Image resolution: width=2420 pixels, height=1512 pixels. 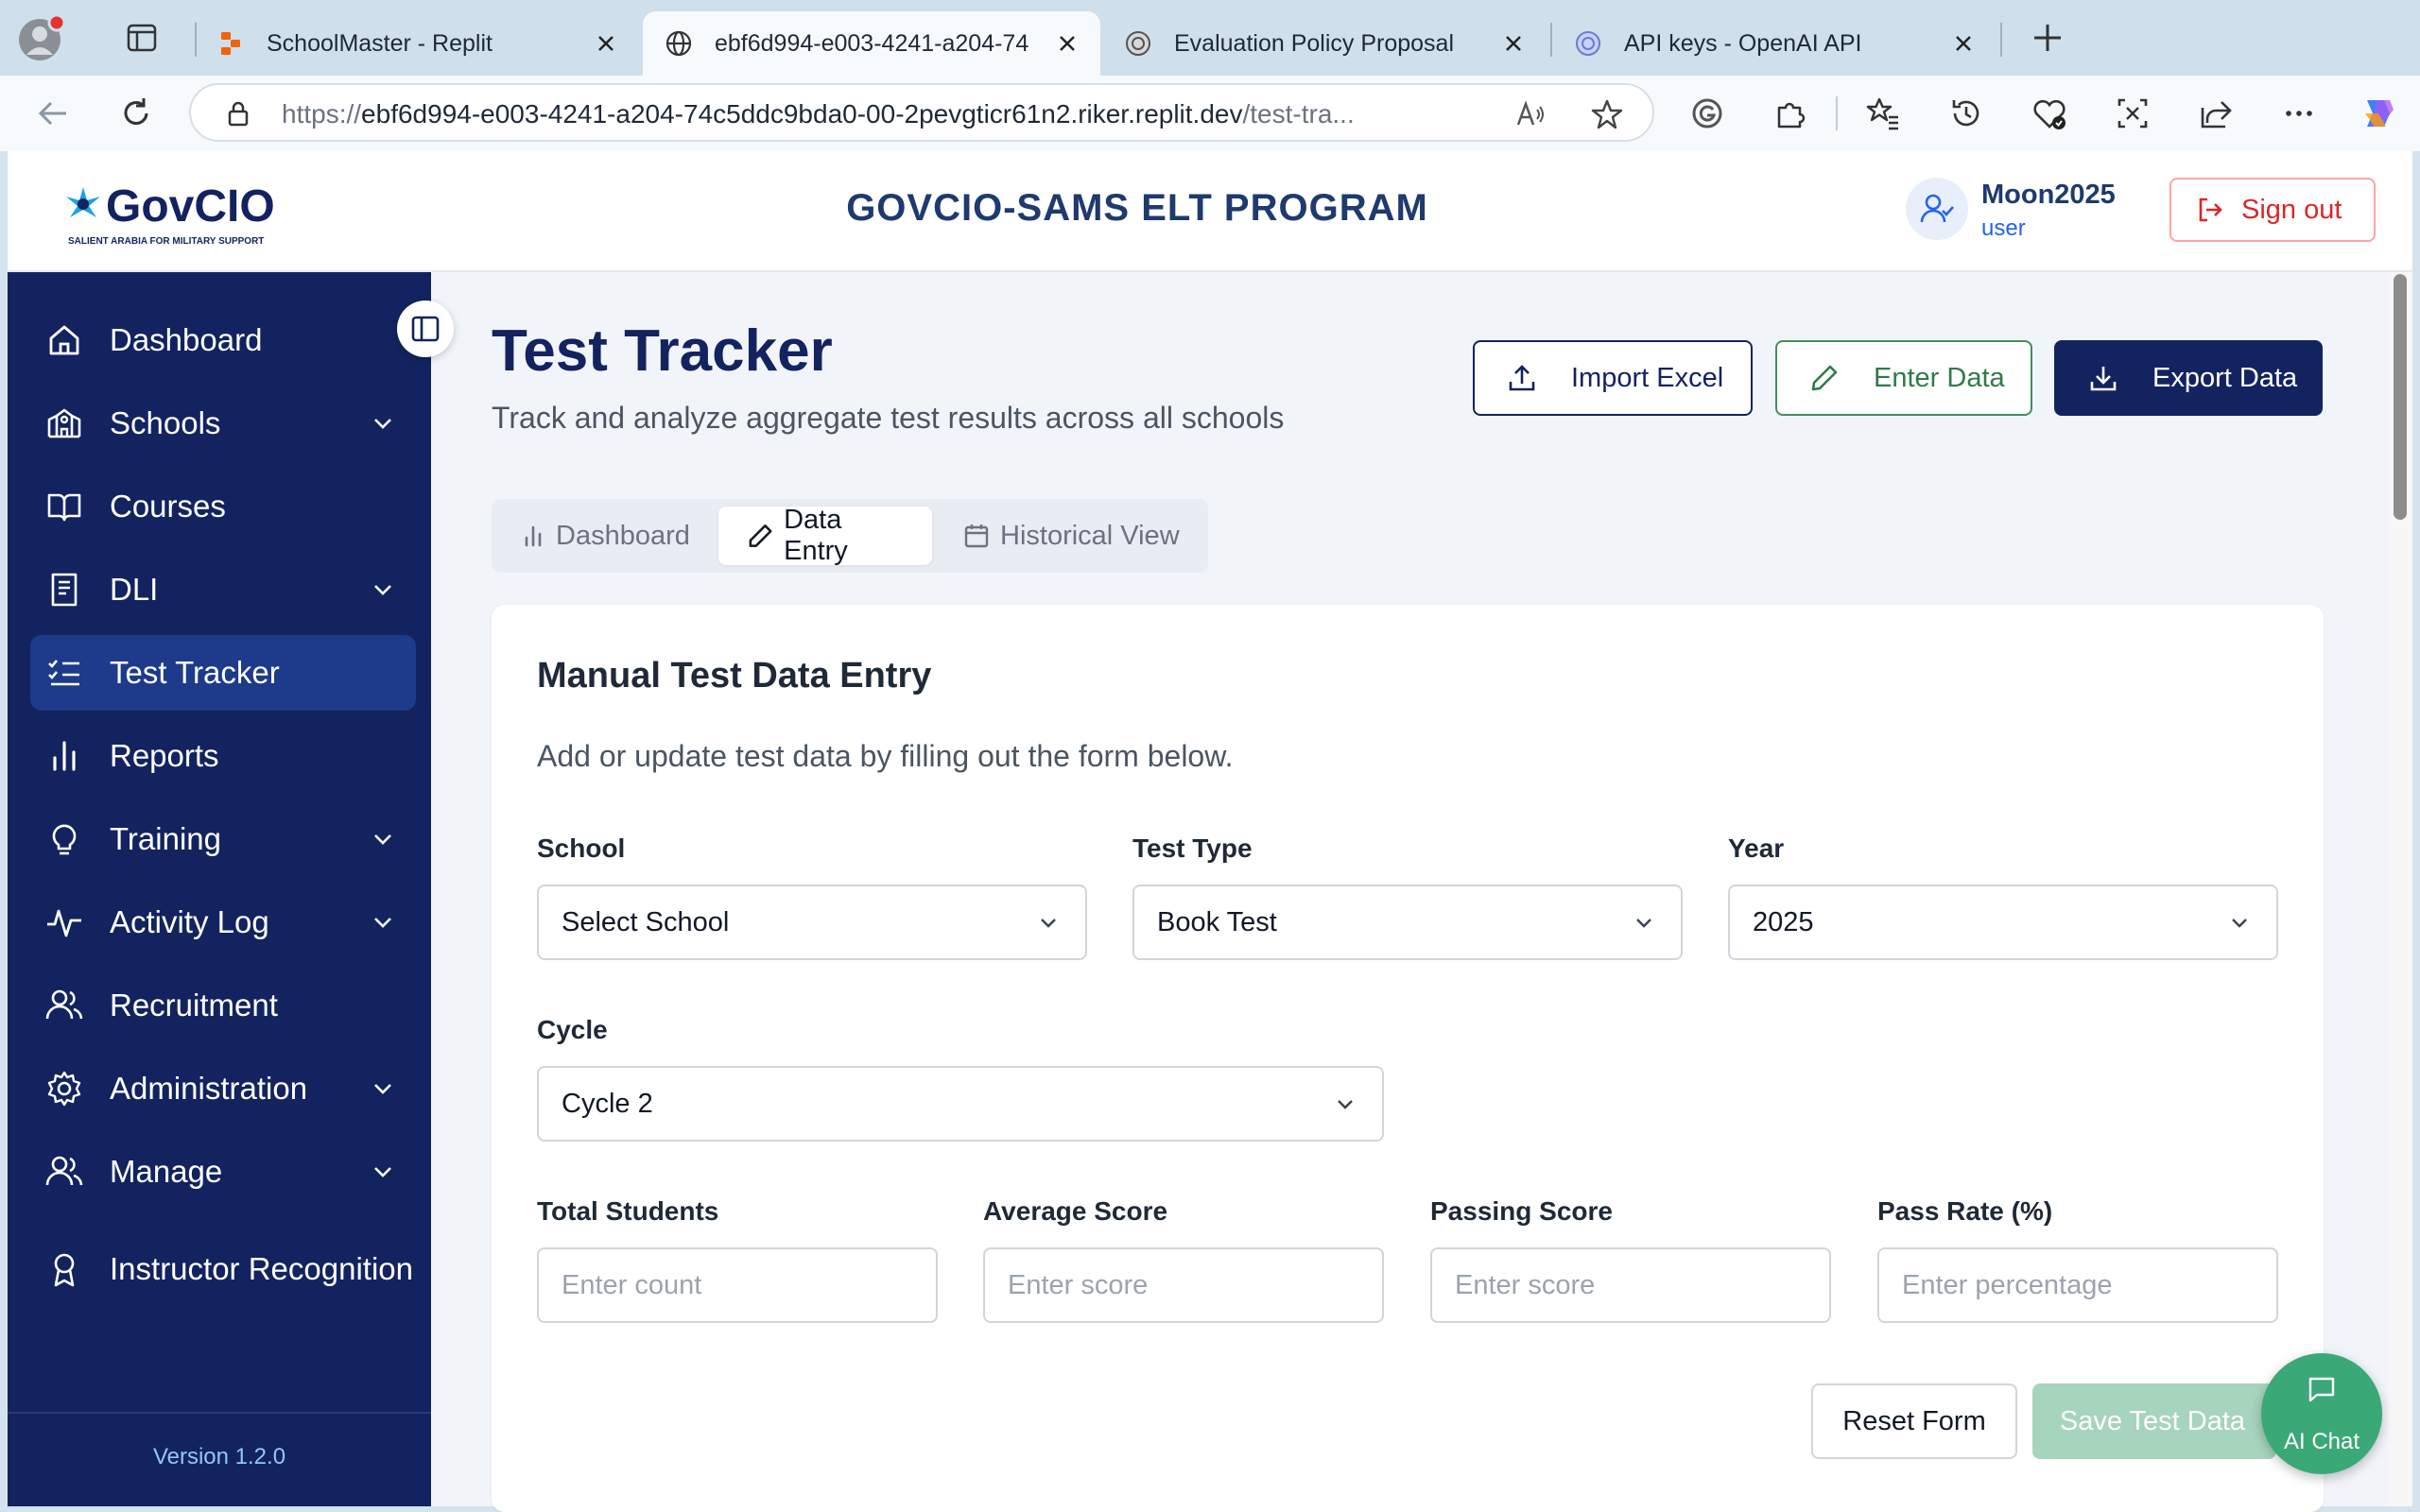 What do you see at coordinates (223, 589) in the screenshot?
I see `sidebar-item-dli: DLI` at bounding box center [223, 589].